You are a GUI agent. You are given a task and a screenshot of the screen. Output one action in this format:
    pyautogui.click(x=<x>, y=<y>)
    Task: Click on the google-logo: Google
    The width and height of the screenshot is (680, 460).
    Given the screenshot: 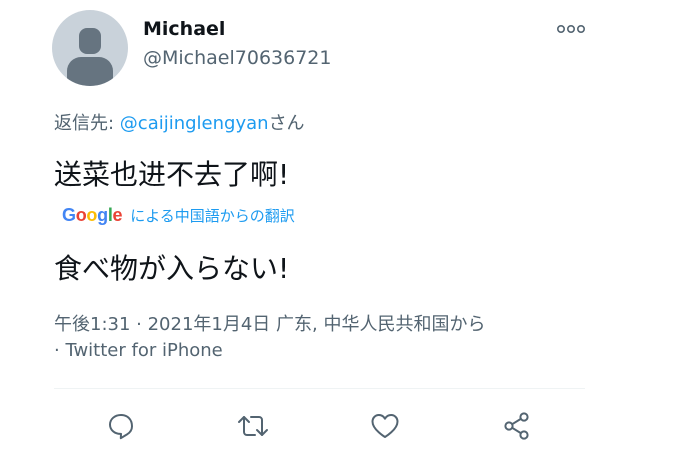 What is the action you would take?
    pyautogui.click(x=92, y=215)
    